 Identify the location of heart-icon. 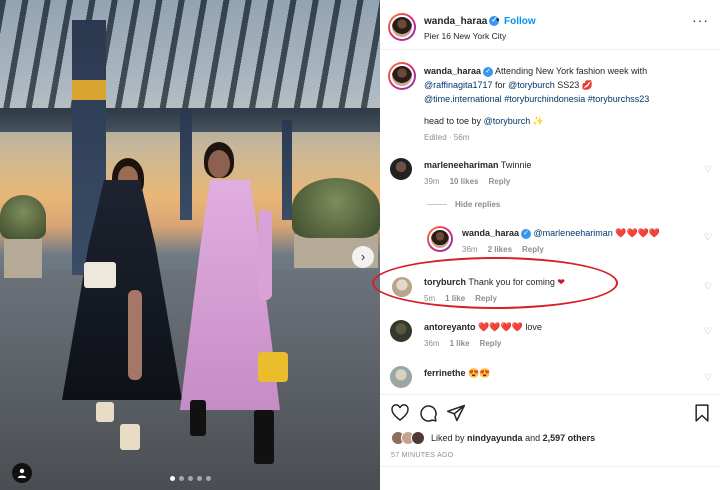
(400, 413).